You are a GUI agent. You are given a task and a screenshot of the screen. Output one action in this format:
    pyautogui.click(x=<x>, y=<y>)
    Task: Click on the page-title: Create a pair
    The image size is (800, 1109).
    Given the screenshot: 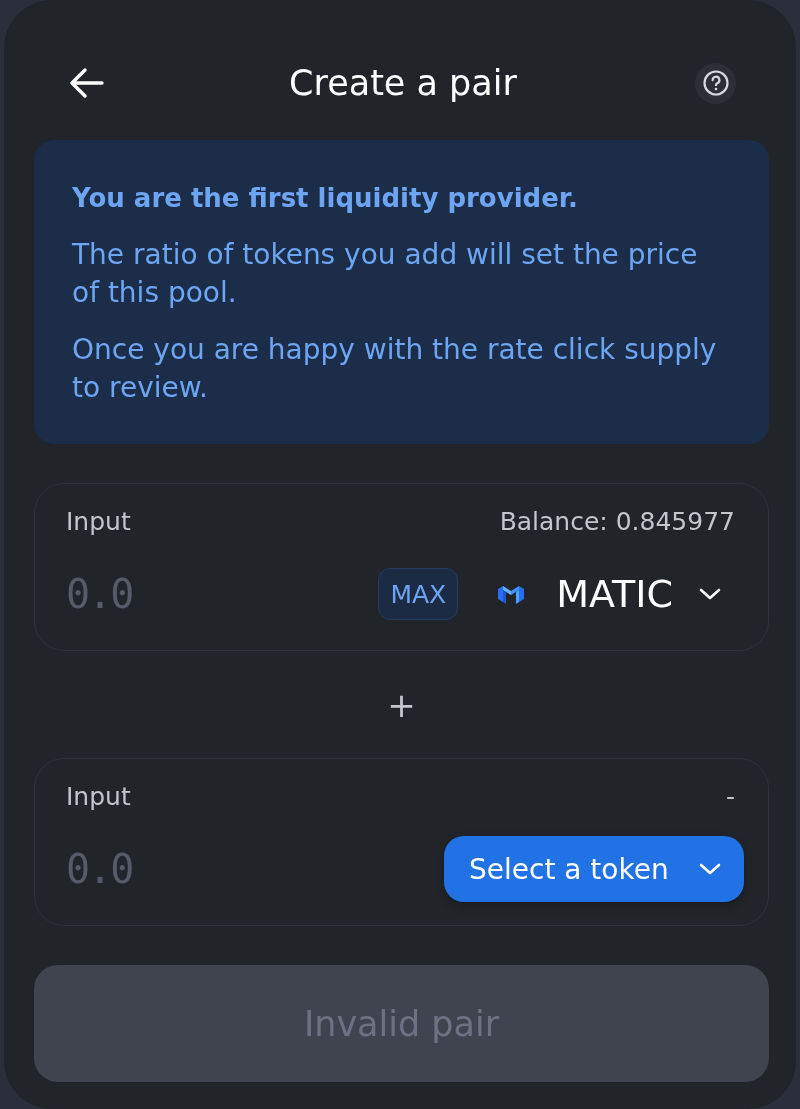 What is the action you would take?
    pyautogui.click(x=403, y=83)
    